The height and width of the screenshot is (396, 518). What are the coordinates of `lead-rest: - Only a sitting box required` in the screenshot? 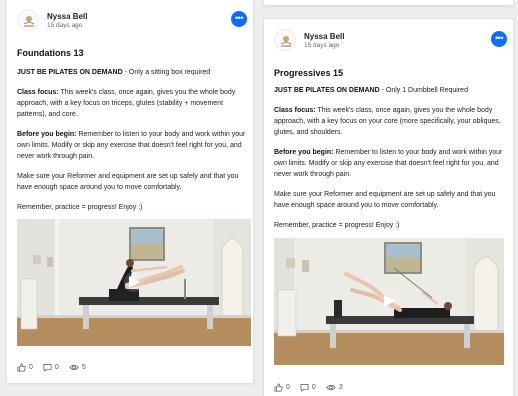 It's located at (166, 72).